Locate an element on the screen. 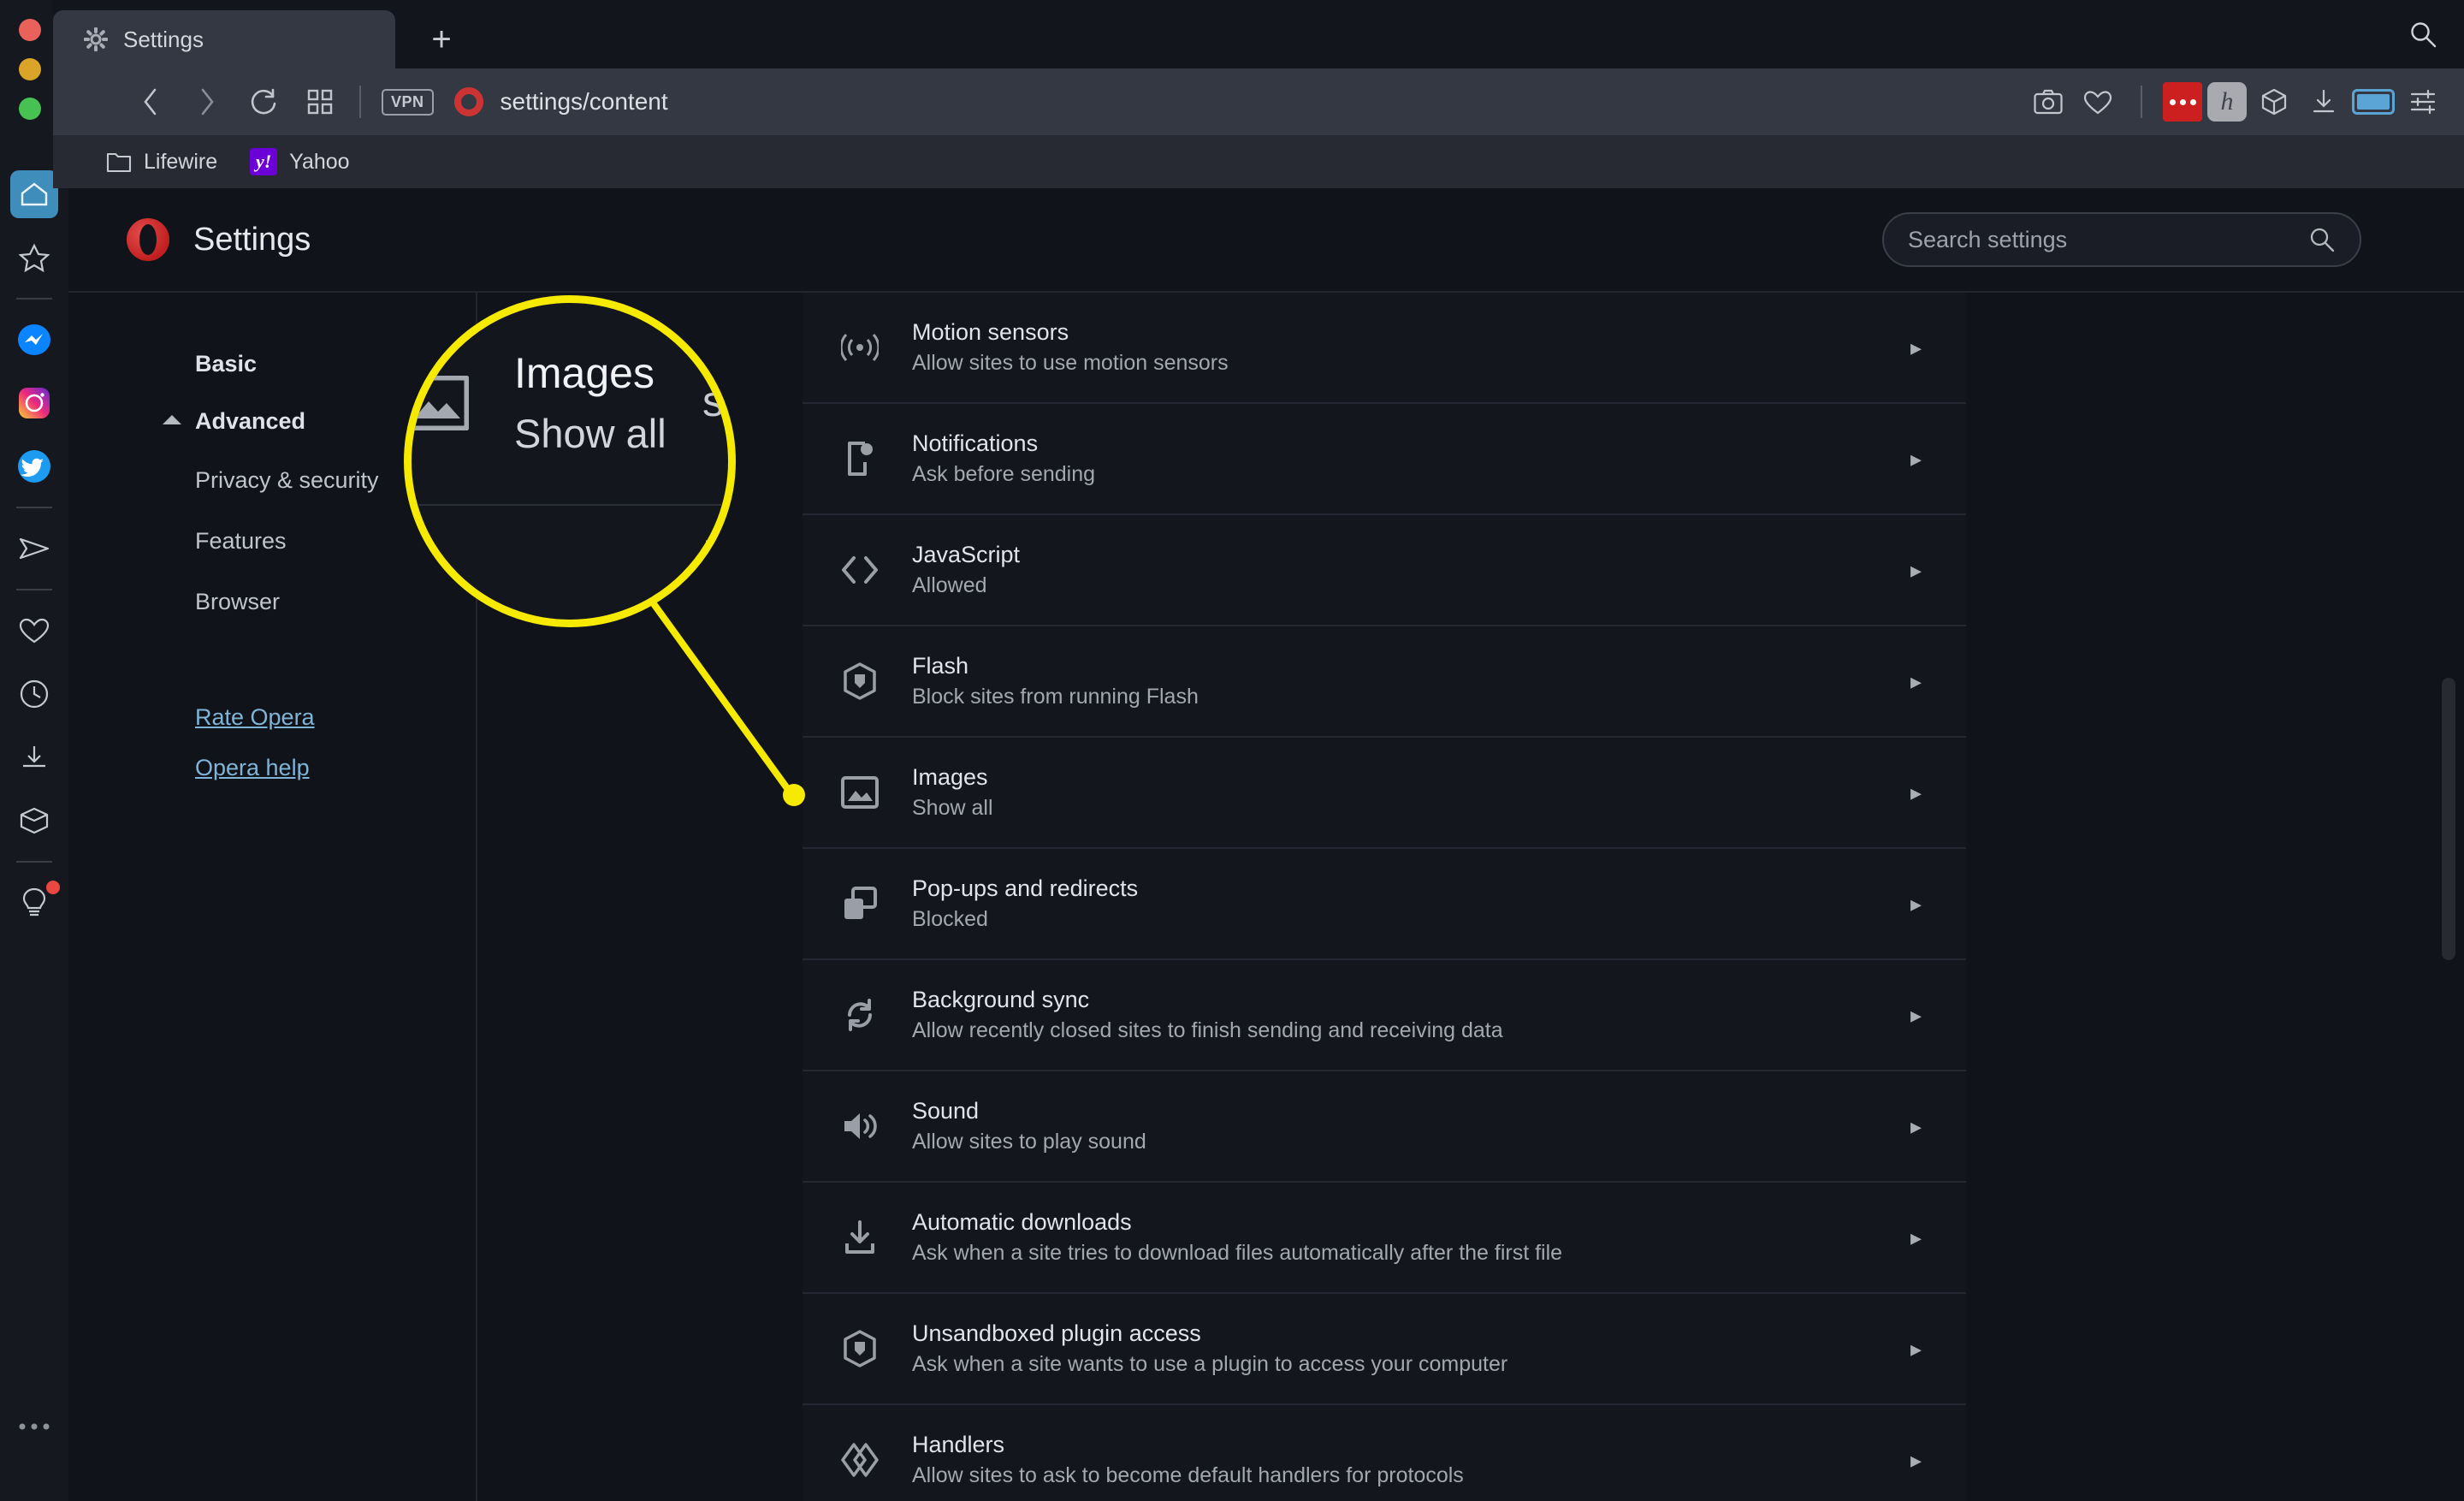 Image resolution: width=2464 pixels, height=1501 pixels. row-title: Motion sensors is located at coordinates (990, 331).